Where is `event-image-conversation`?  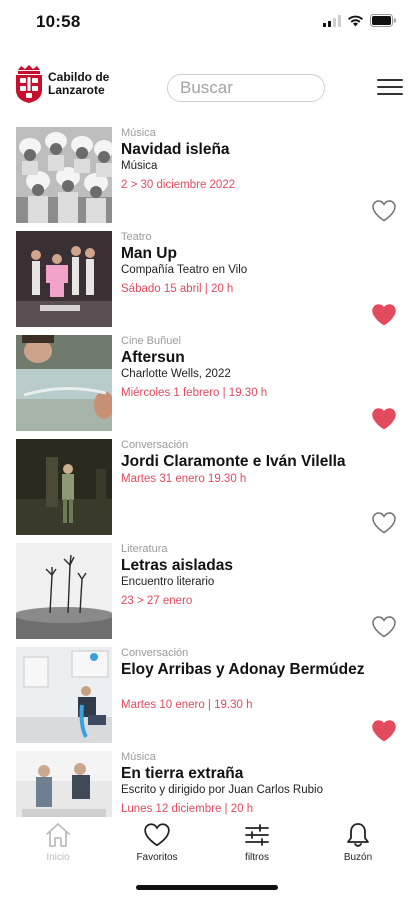 event-image-conversation is located at coordinates (64, 487).